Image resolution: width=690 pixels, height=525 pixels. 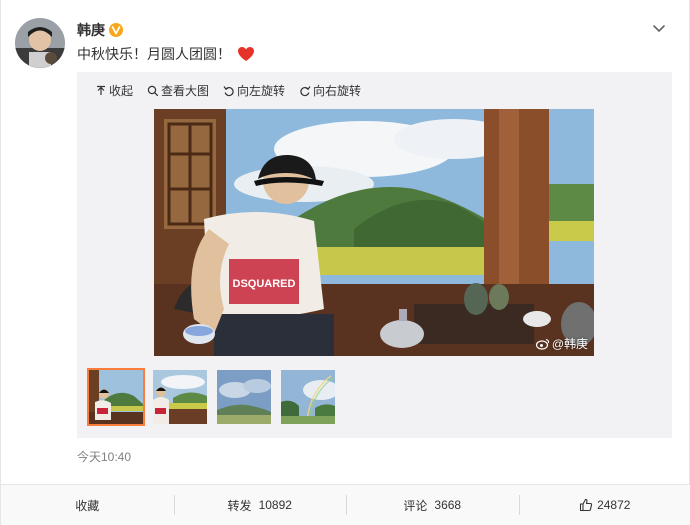 What do you see at coordinates (305, 90) in the screenshot?
I see `rotate-right-icon` at bounding box center [305, 90].